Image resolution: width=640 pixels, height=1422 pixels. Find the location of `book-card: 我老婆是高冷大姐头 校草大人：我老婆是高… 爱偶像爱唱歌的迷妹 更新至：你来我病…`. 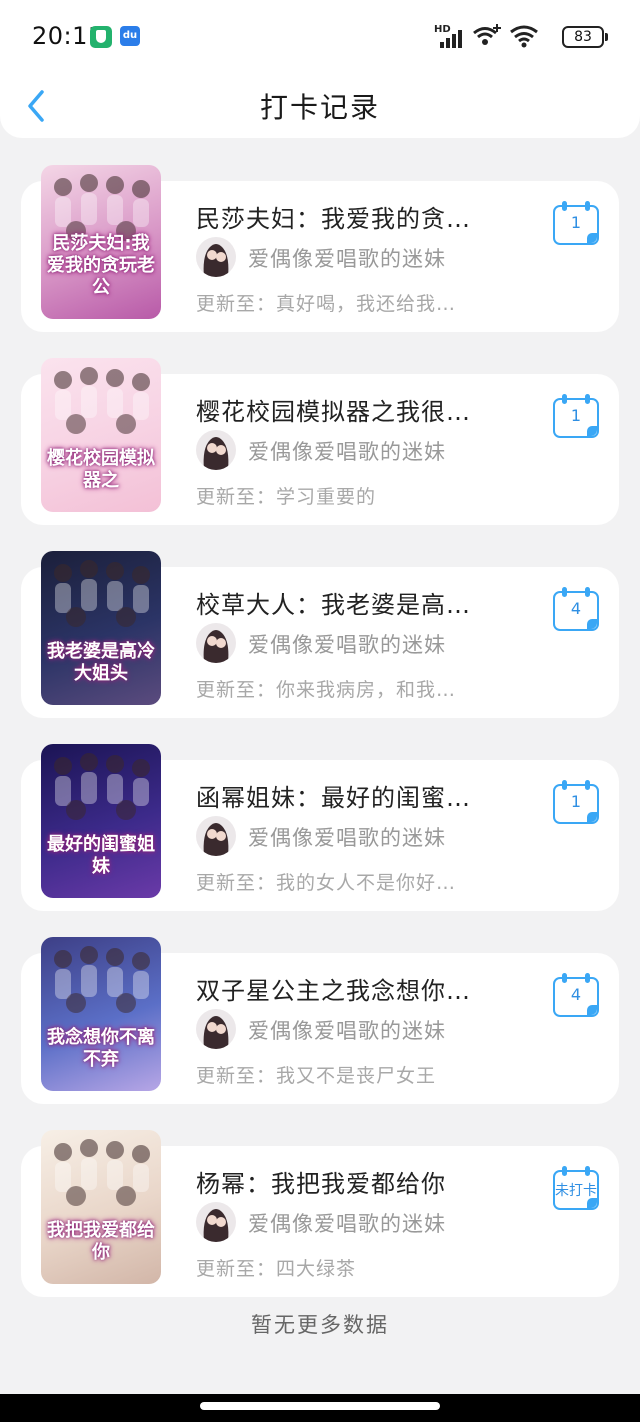

book-card: 我老婆是高冷大姐头 校草大人：我老婆是高… 爱偶像爱唱歌的迷妹 更新至：你来我病… is located at coordinates (320, 634).